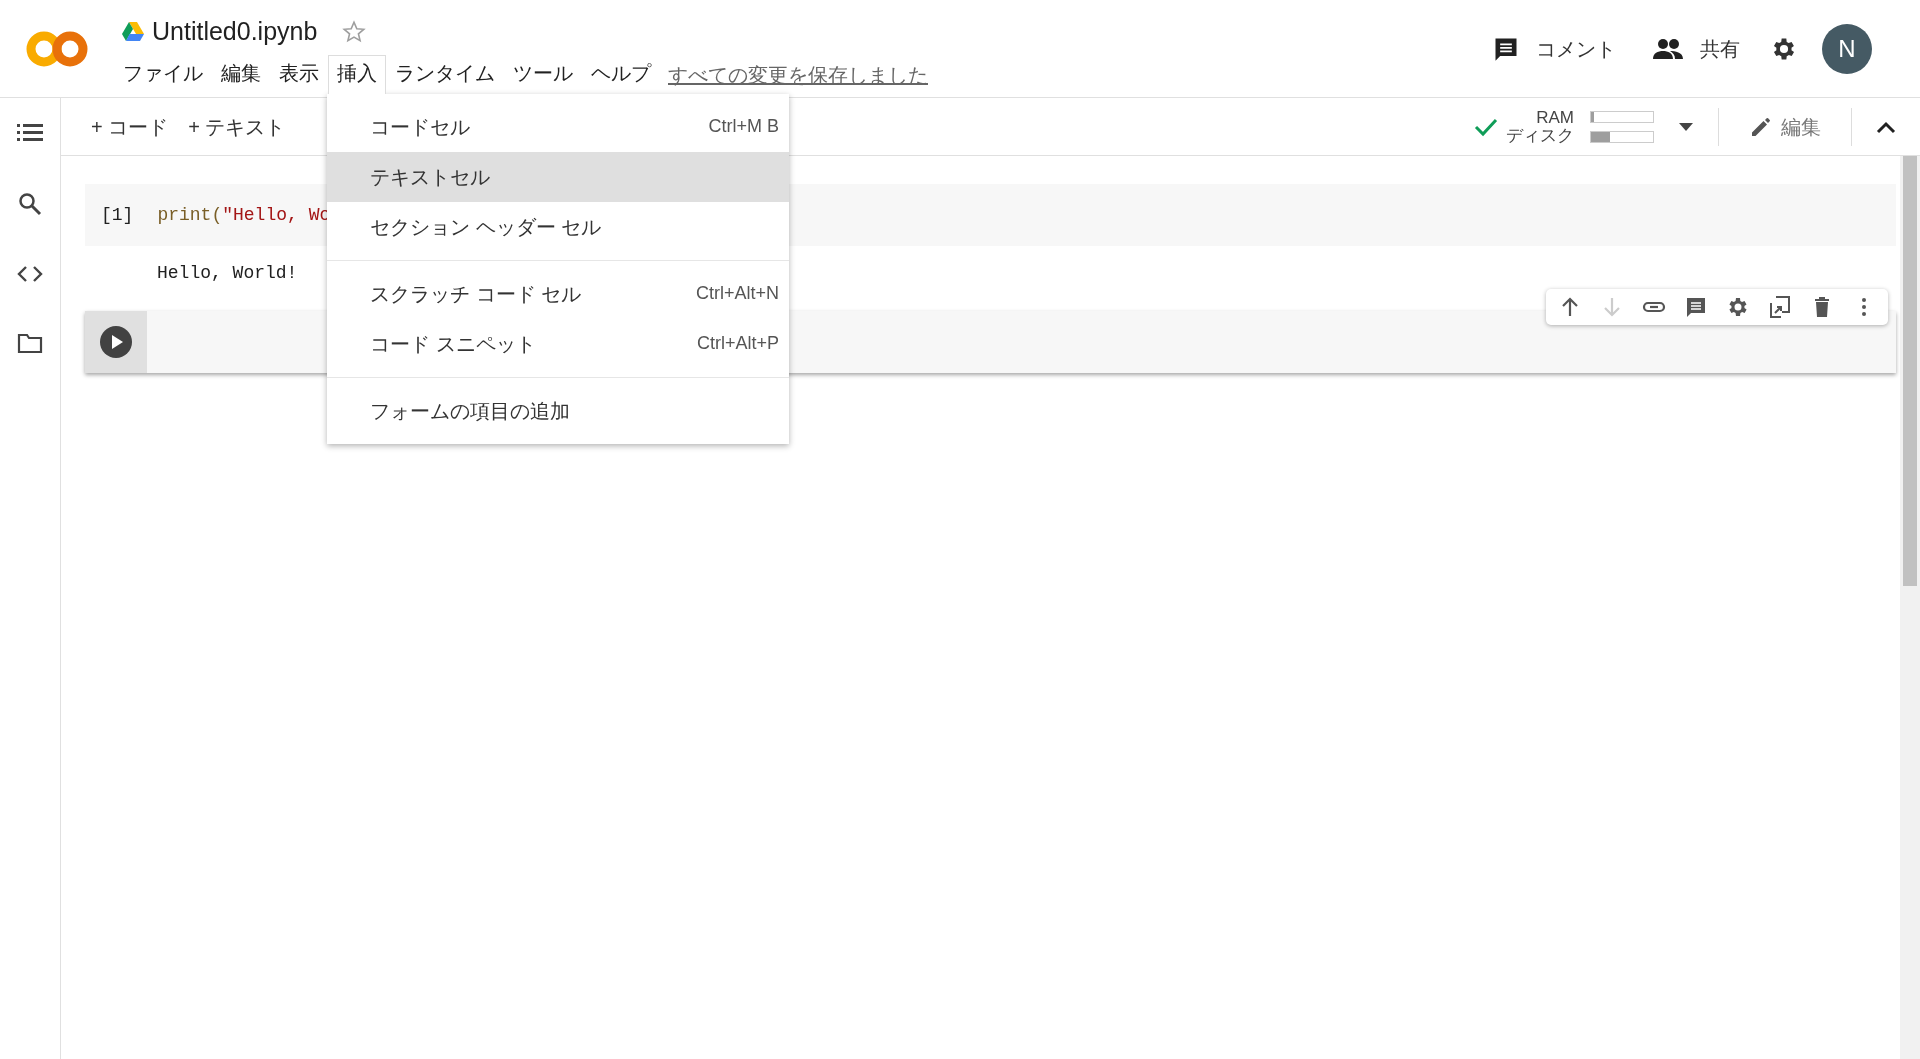 The height and width of the screenshot is (1059, 1920). I want to click on shortcut-label: Ctrl+Alt+P, so click(737, 344).